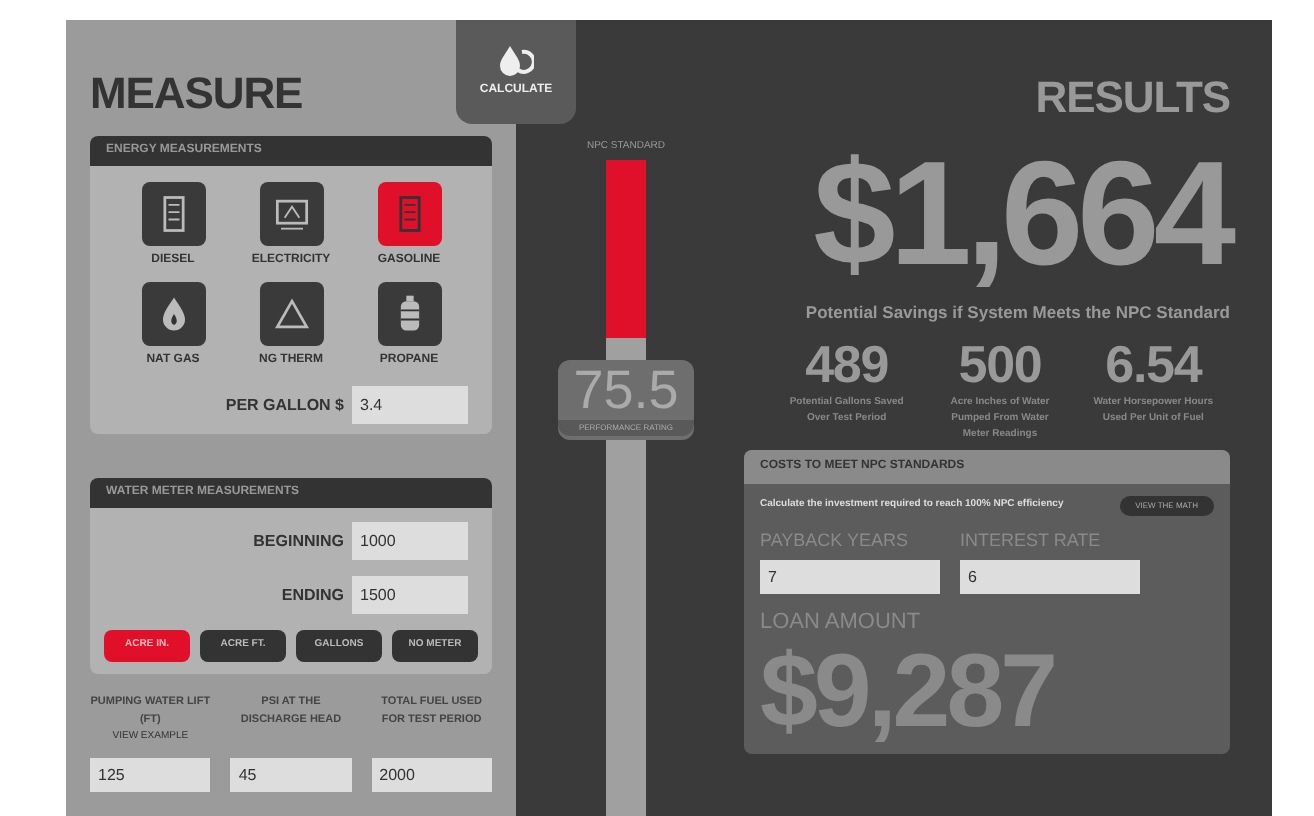 The image size is (1314, 816). I want to click on price-field: 3.4, so click(410, 405).